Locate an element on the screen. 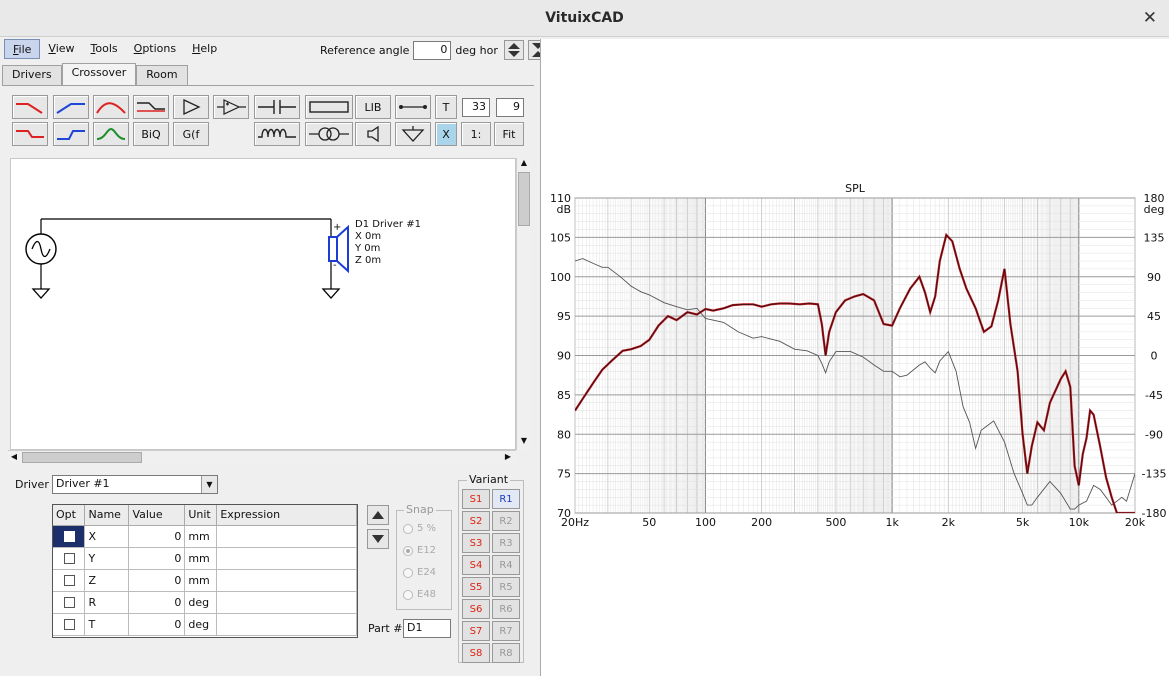 The image size is (1169, 676). table-row: Y 0 mm is located at coordinates (205, 558).